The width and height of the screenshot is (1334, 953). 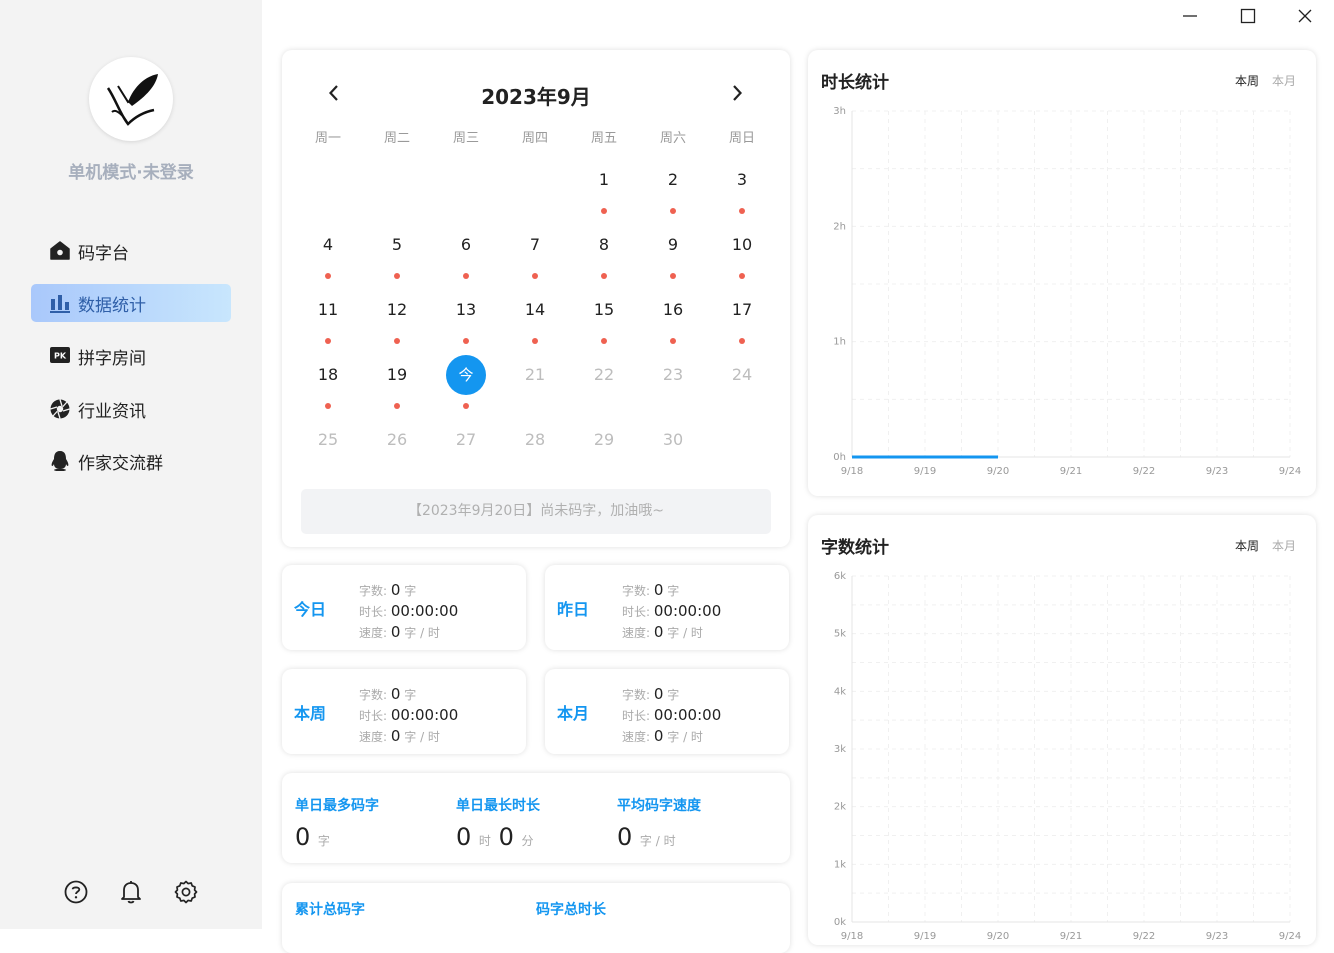 I want to click on max-words-number: 0, so click(x=303, y=837).